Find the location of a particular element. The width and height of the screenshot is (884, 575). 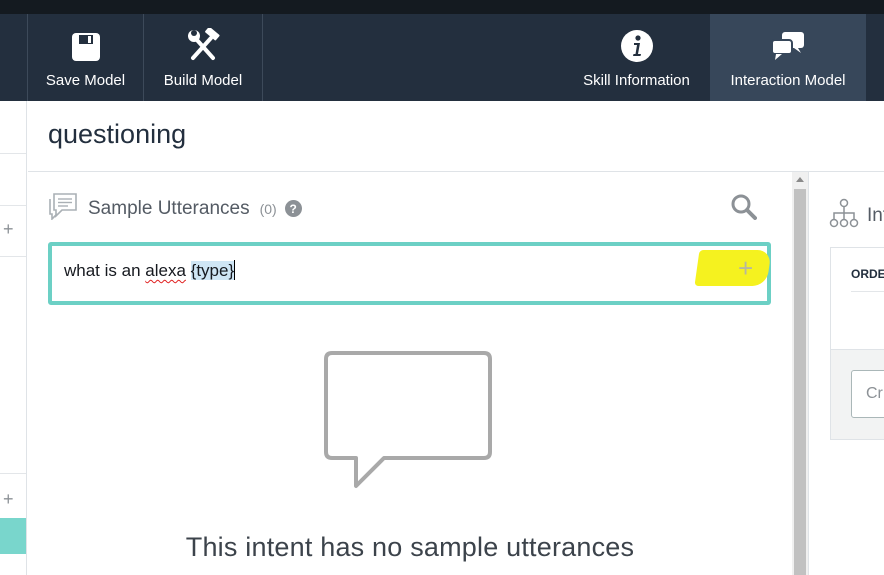

slot-token: {type} is located at coordinates (212, 270).